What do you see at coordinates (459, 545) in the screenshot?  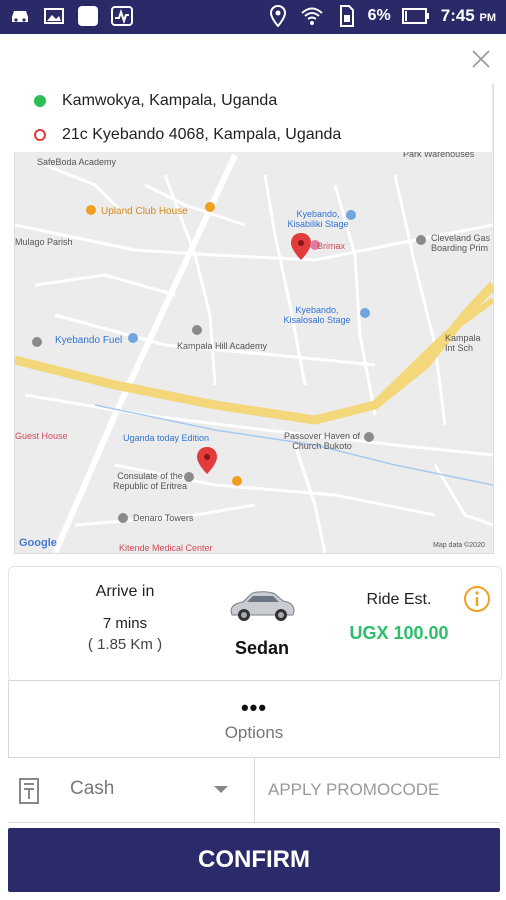 I see `map-attribution: Map data ©2020` at bounding box center [459, 545].